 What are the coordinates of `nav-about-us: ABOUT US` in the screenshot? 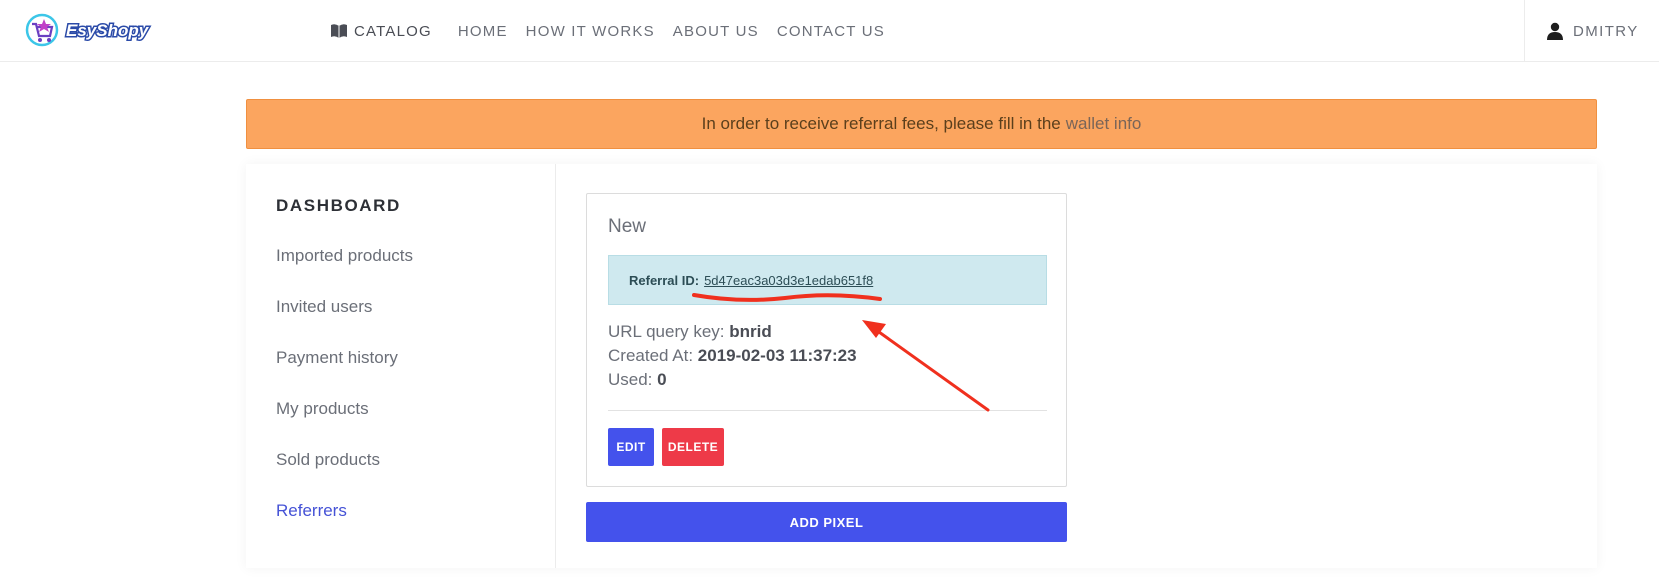 It's located at (716, 31).